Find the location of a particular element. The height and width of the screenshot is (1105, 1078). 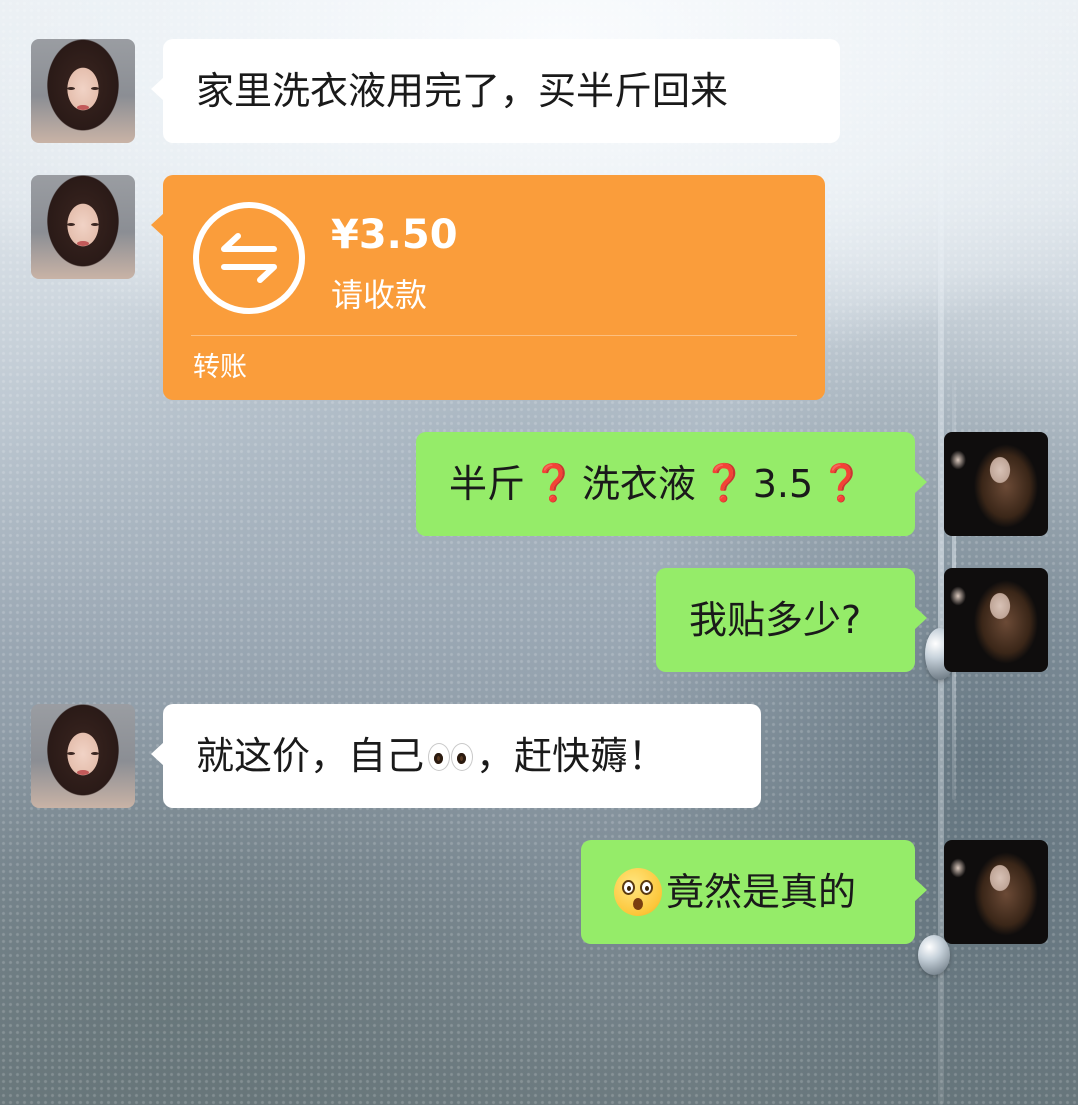

message-text: 家里洗衣液用完了，买半斤回来 is located at coordinates (462, 91).